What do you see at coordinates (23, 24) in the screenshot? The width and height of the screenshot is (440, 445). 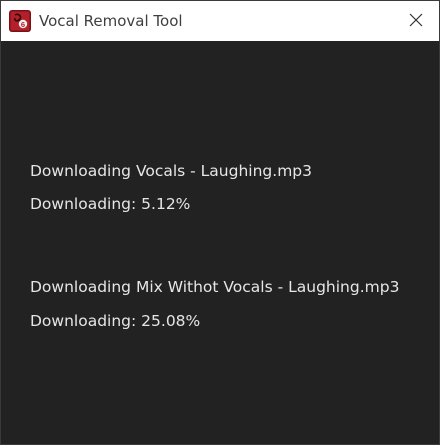 I see `svg-text: 6` at bounding box center [23, 24].